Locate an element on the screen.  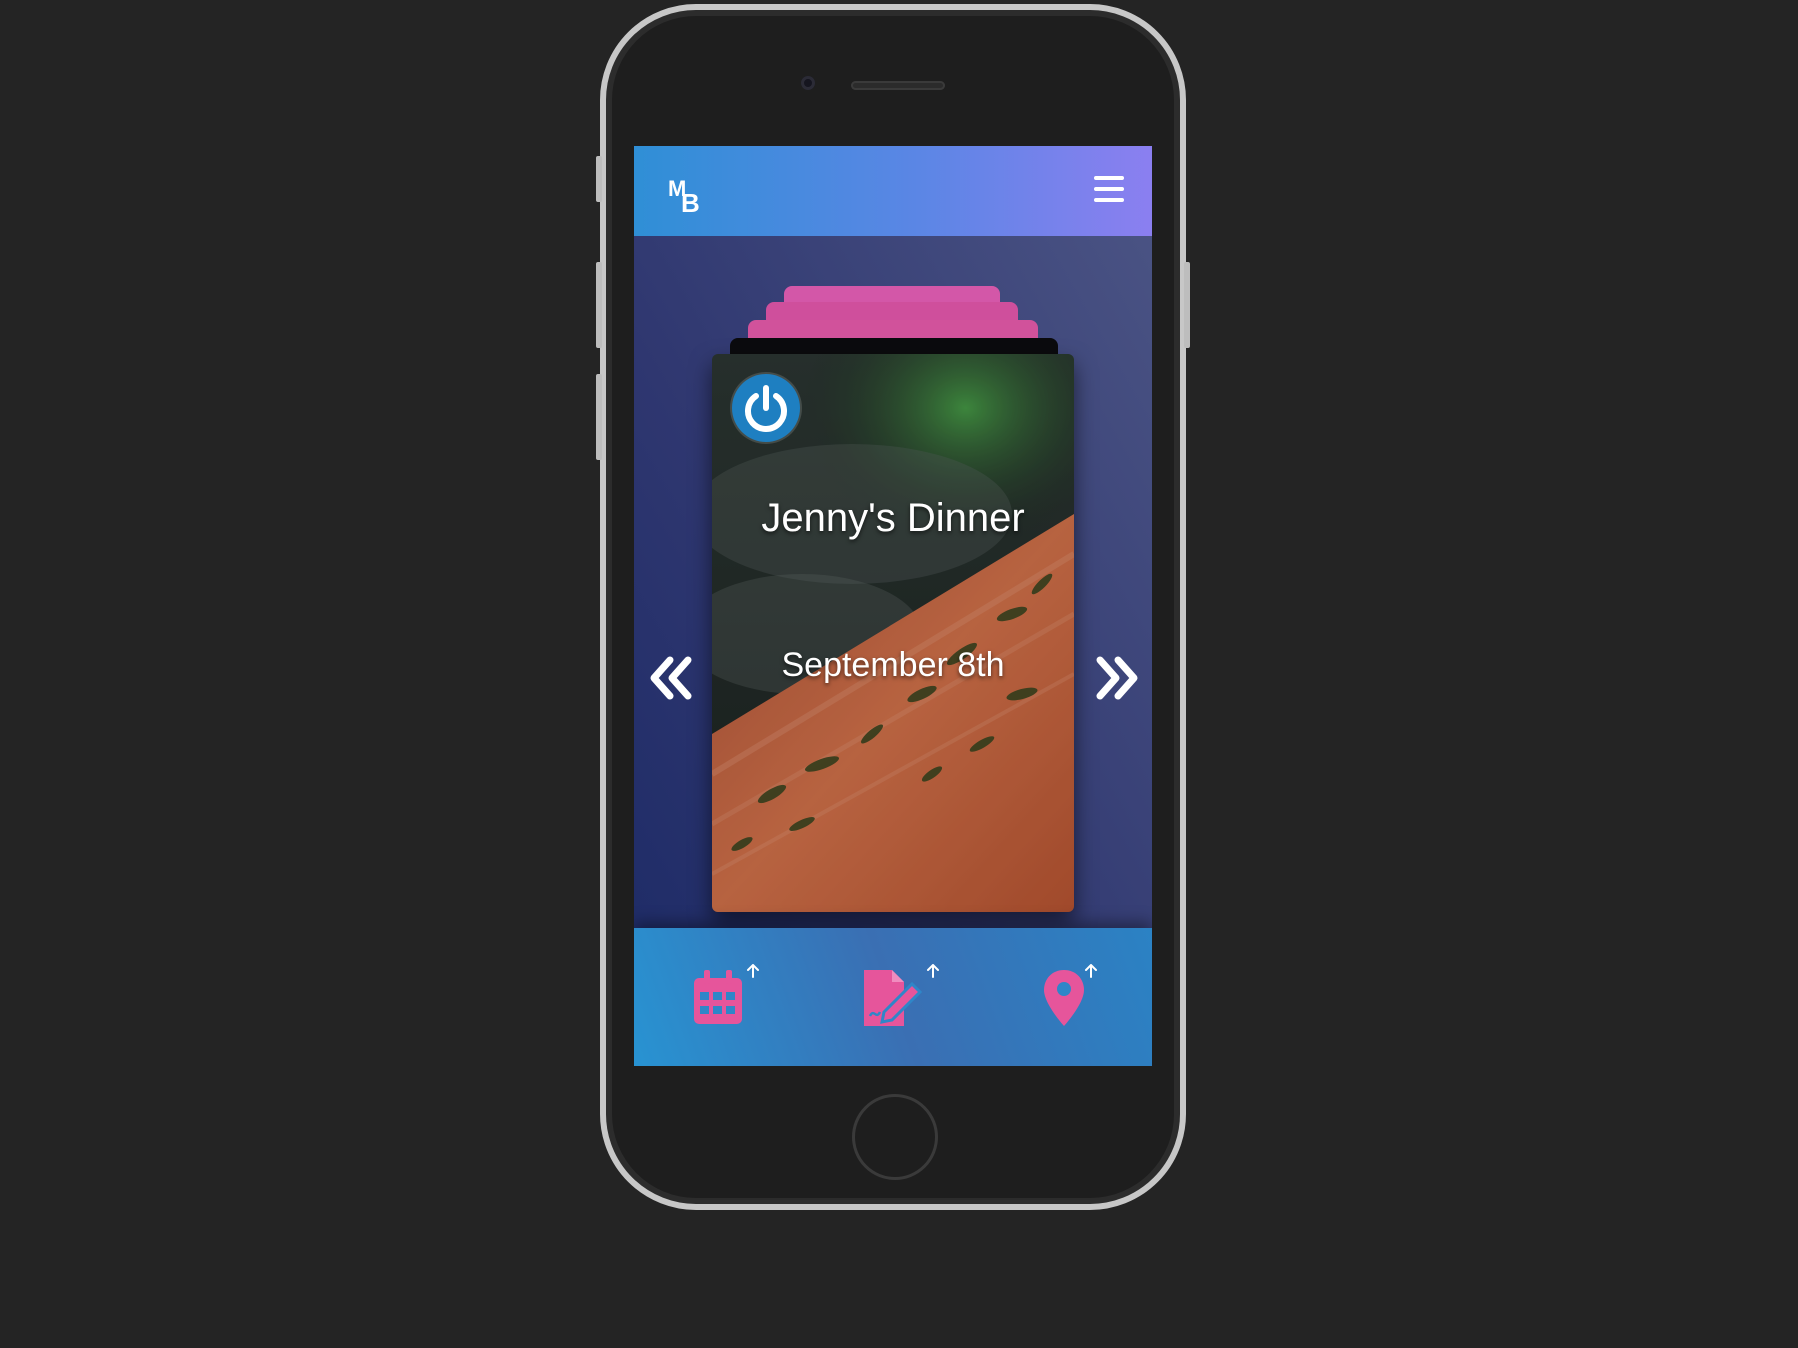
calendar-icon is located at coordinates (718, 997).